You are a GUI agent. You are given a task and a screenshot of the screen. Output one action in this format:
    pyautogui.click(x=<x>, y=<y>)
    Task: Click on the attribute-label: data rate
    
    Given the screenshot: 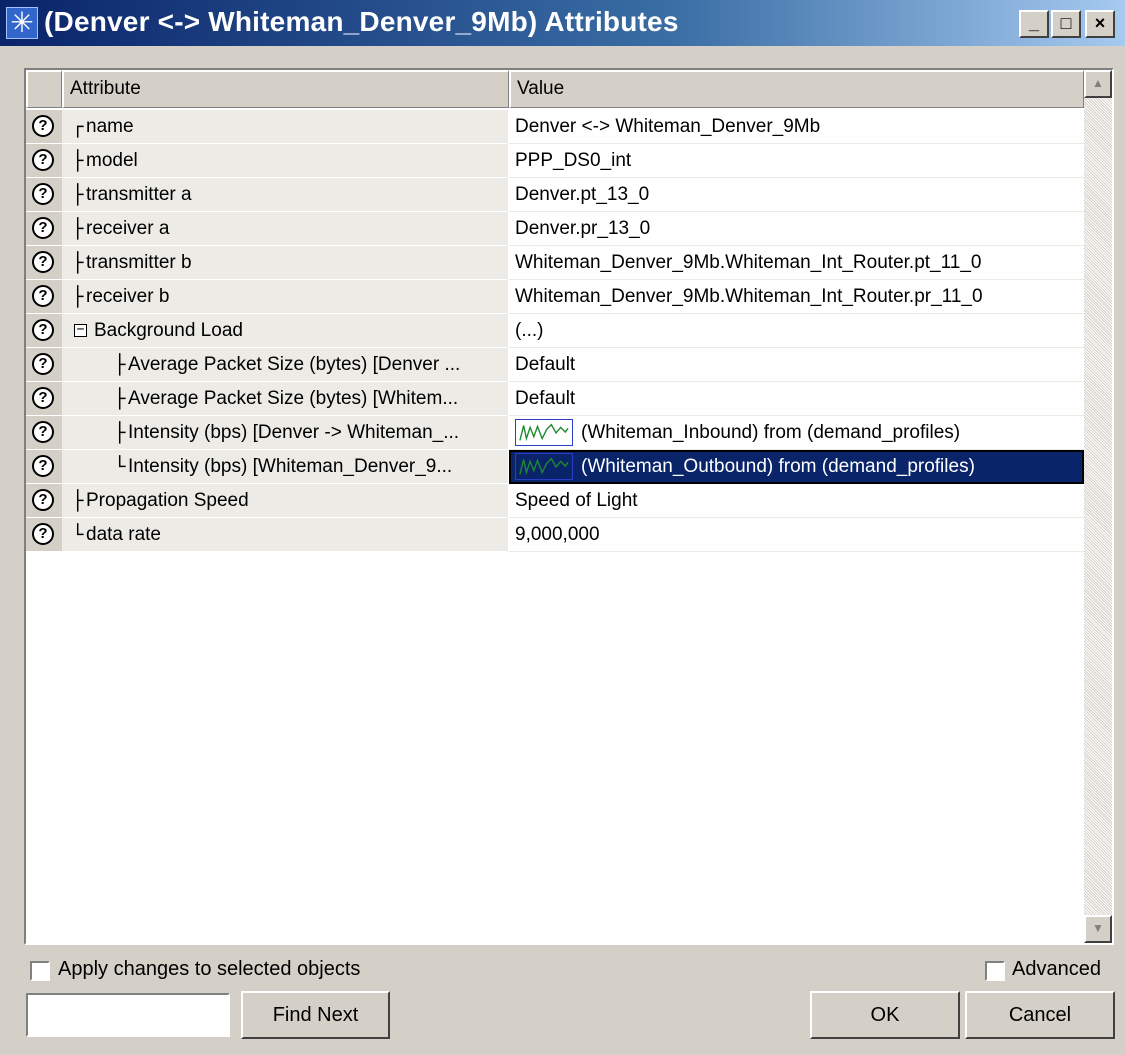 What is the action you would take?
    pyautogui.click(x=123, y=534)
    